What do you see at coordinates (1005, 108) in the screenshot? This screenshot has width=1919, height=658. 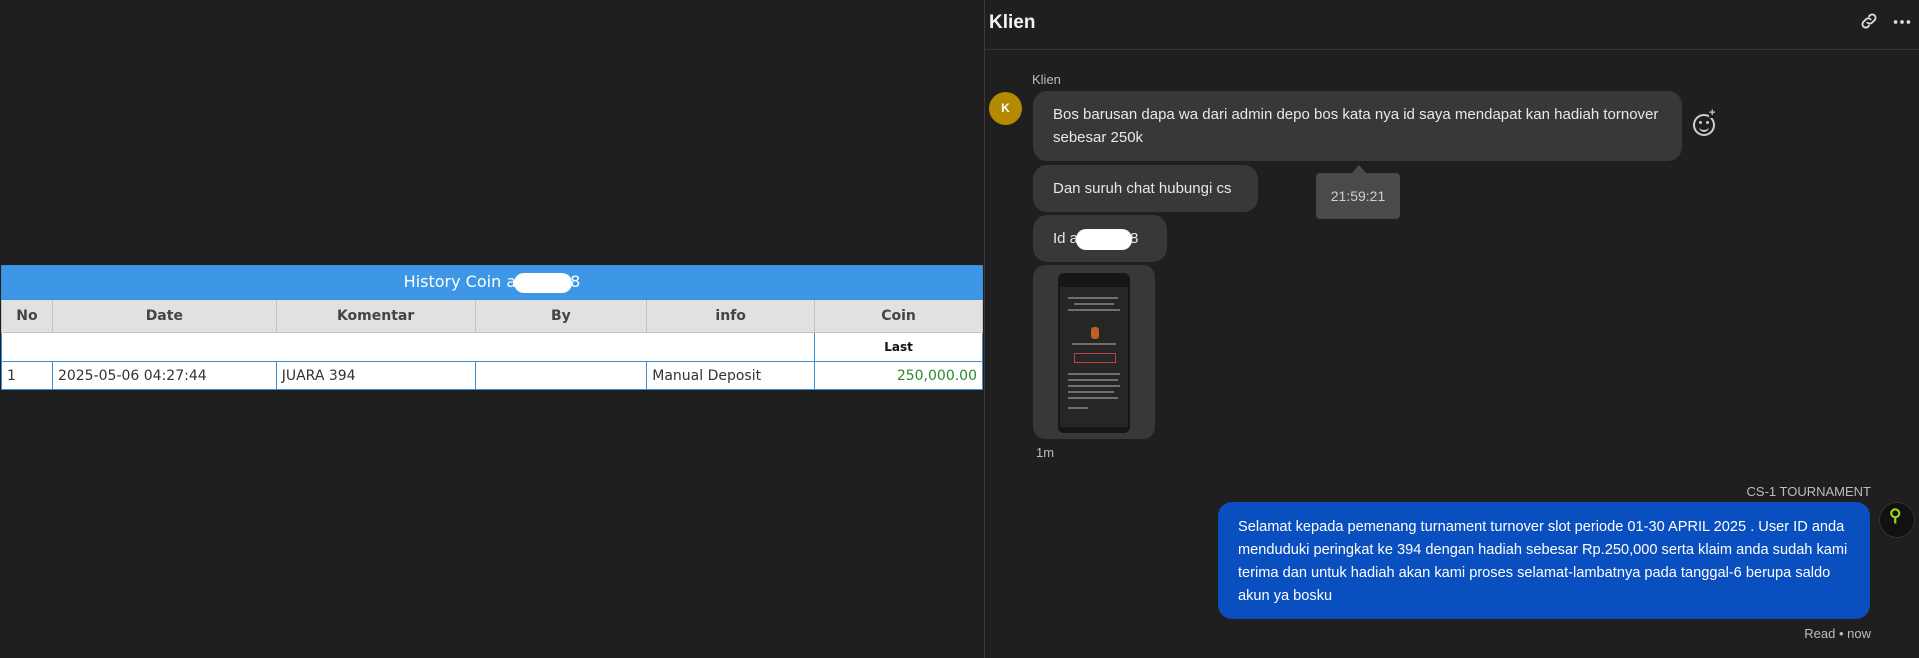 I see `avatar: K` at bounding box center [1005, 108].